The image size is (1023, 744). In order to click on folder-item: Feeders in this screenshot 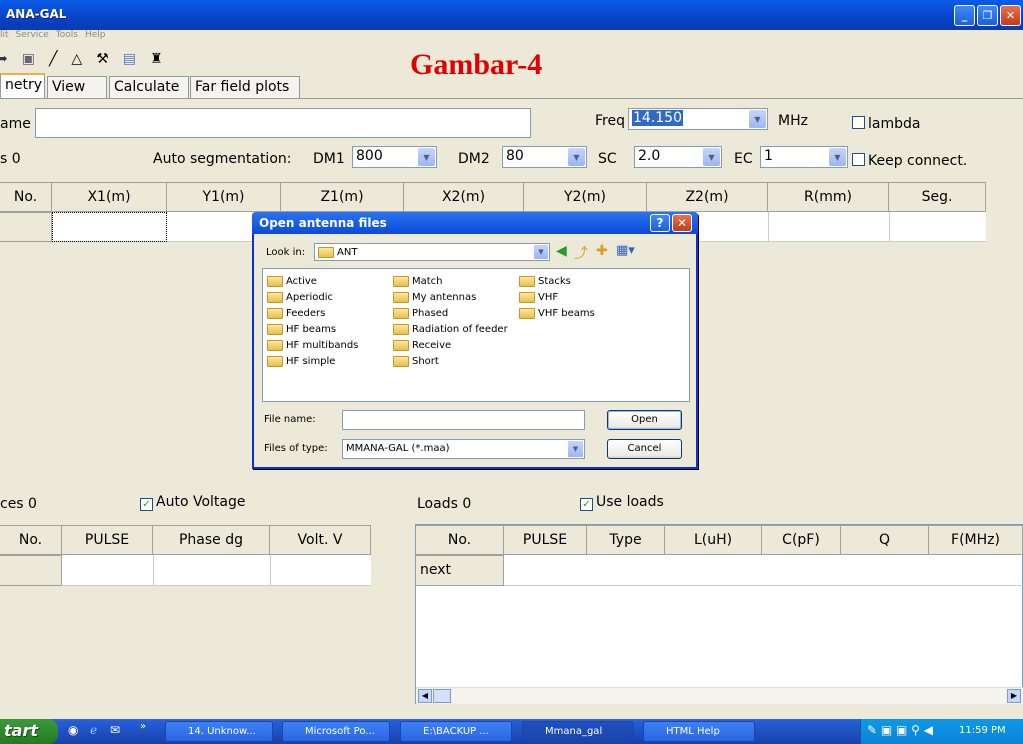, I will do `click(312, 313)`.